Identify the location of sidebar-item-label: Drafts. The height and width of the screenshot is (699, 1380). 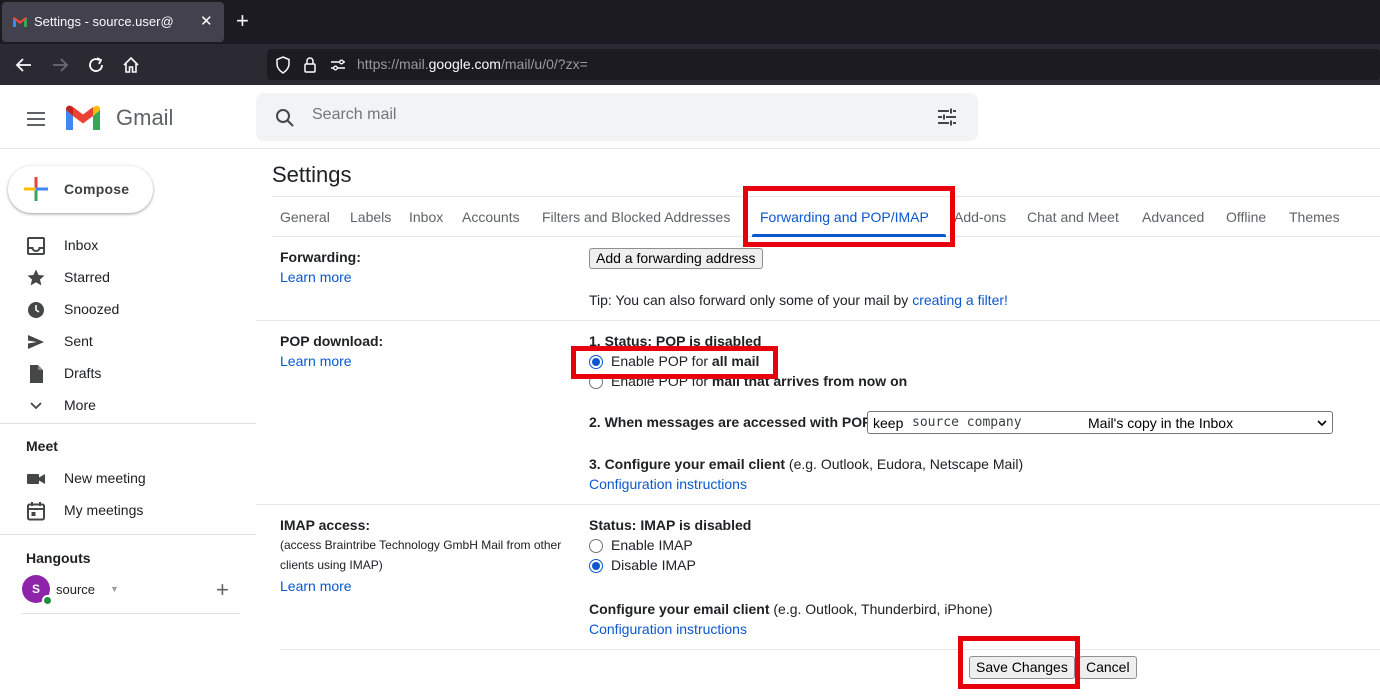
(83, 373).